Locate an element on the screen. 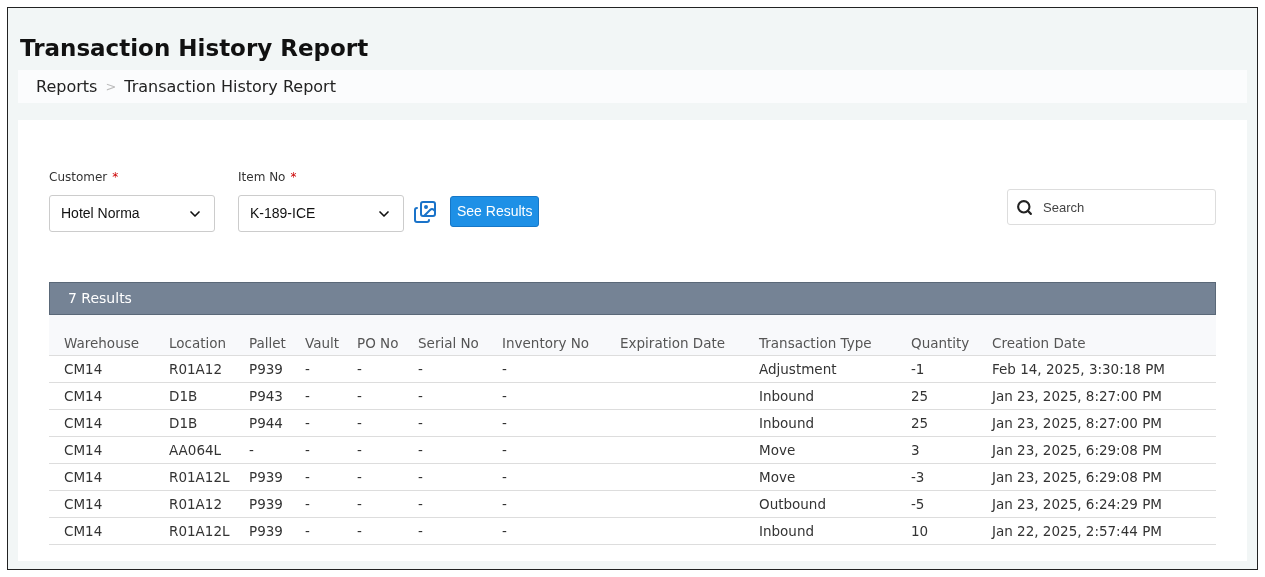 The width and height of the screenshot is (1265, 577). search-field: Search is located at coordinates (1111, 207).